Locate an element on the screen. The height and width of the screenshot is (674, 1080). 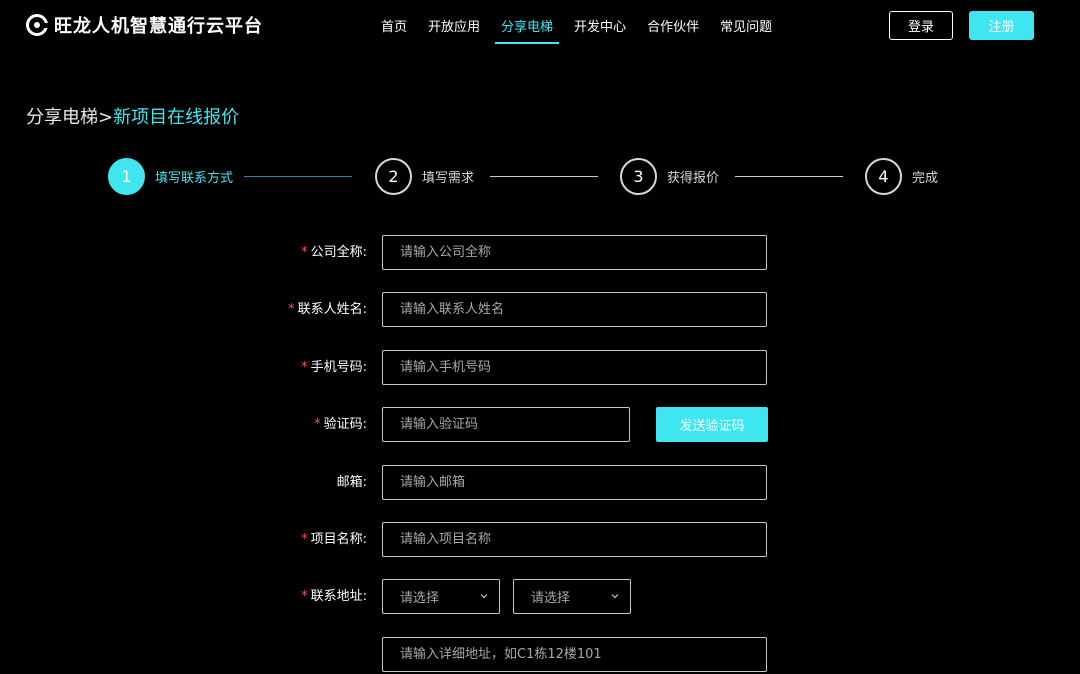
city-select-value: 请选择 is located at coordinates (551, 598).